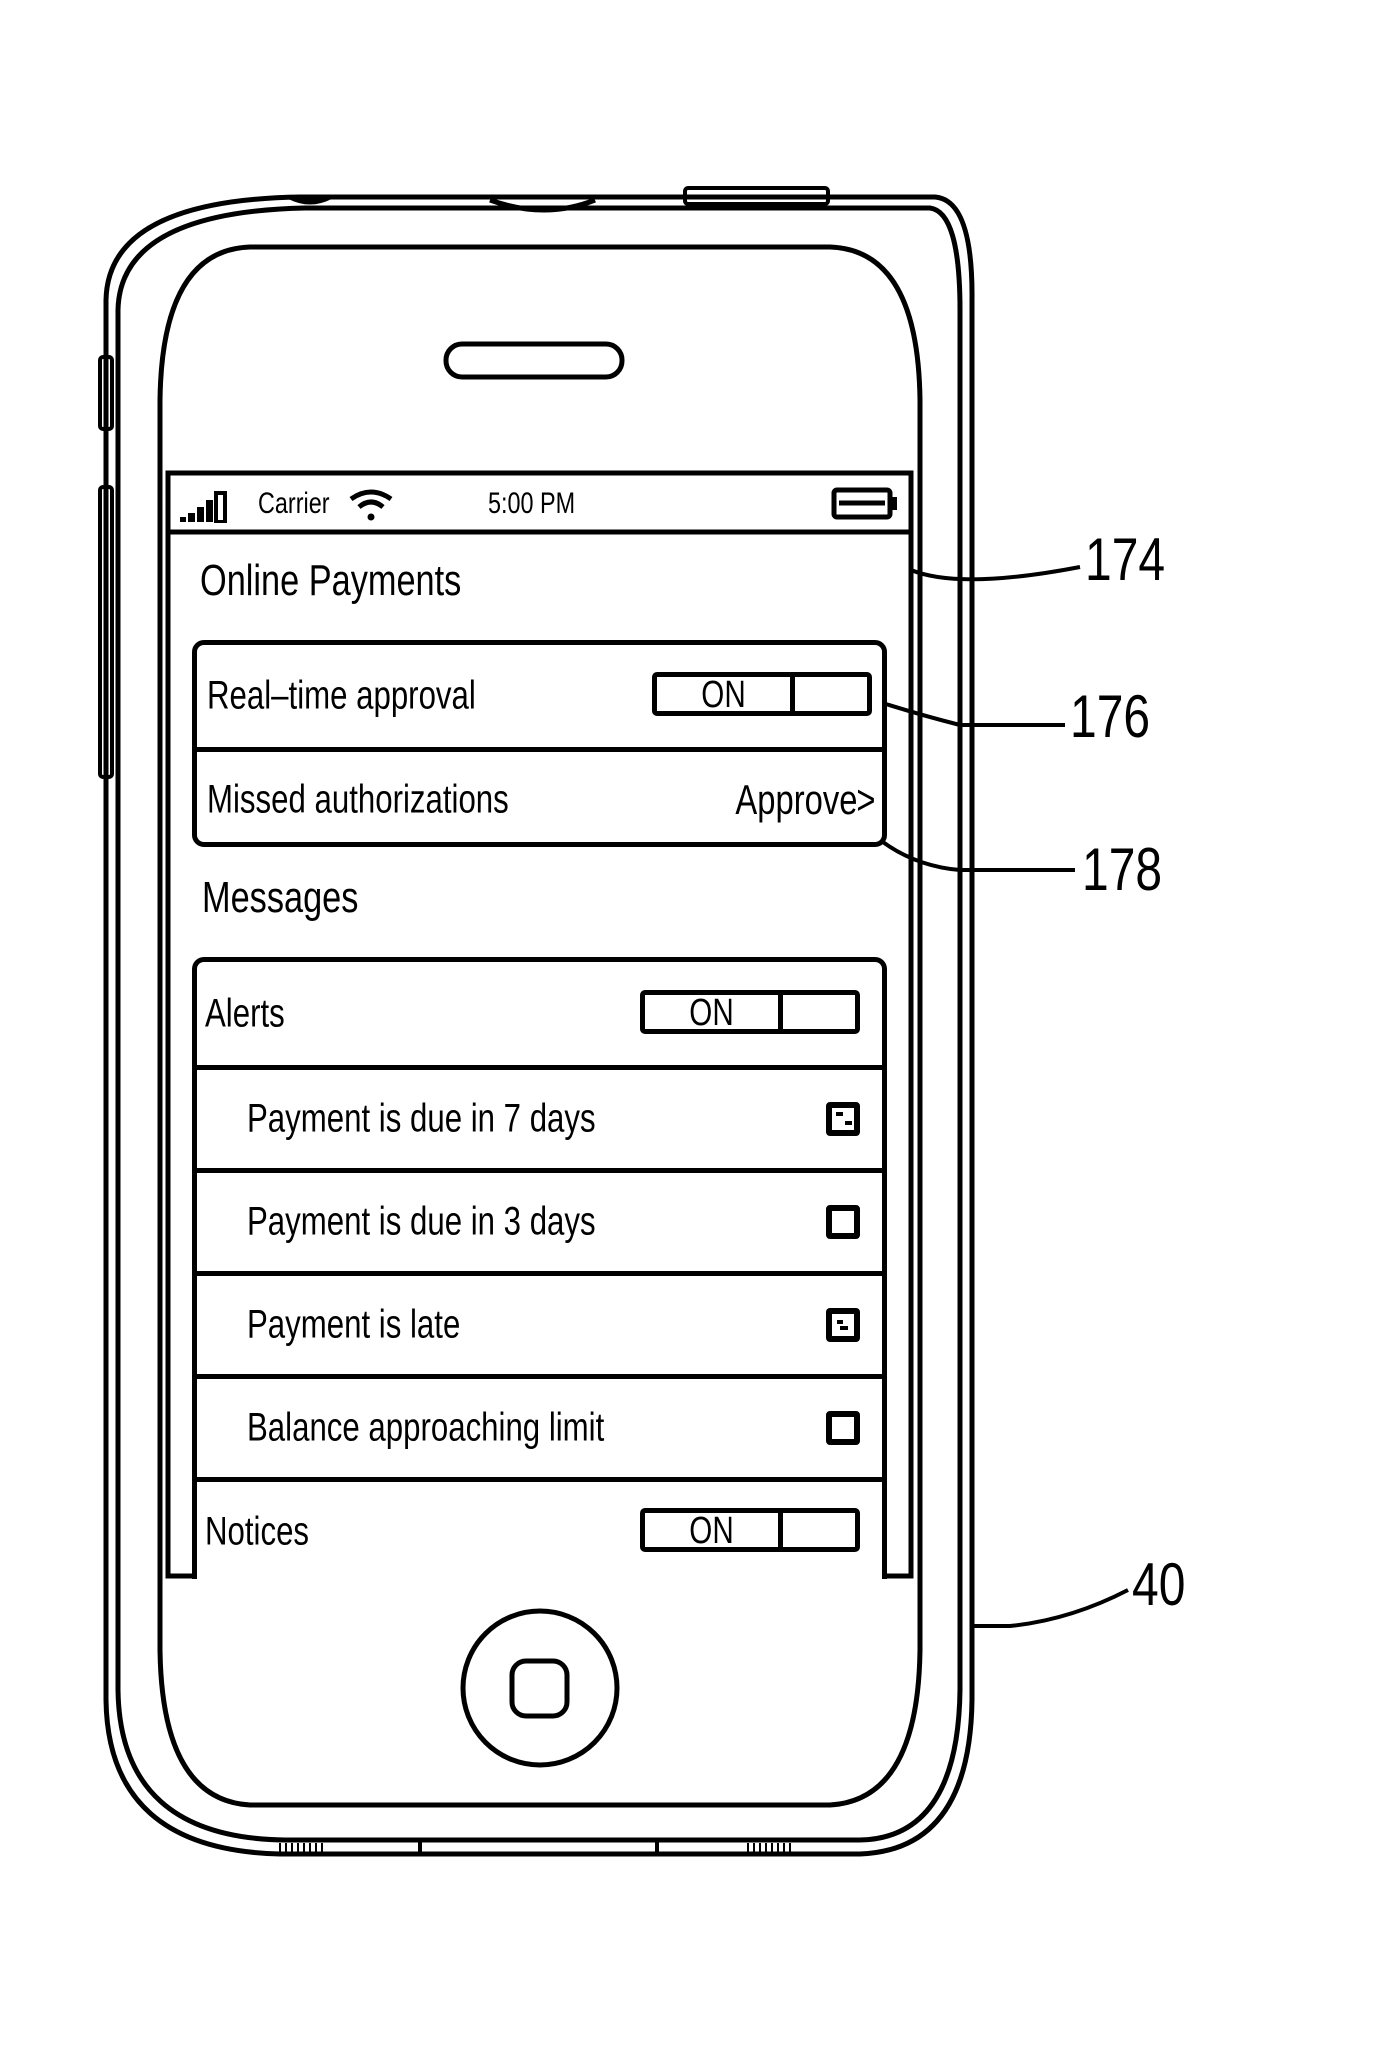 This screenshot has width=1390, height=2056. What do you see at coordinates (280, 897) in the screenshot?
I see `messages-title: Messages` at bounding box center [280, 897].